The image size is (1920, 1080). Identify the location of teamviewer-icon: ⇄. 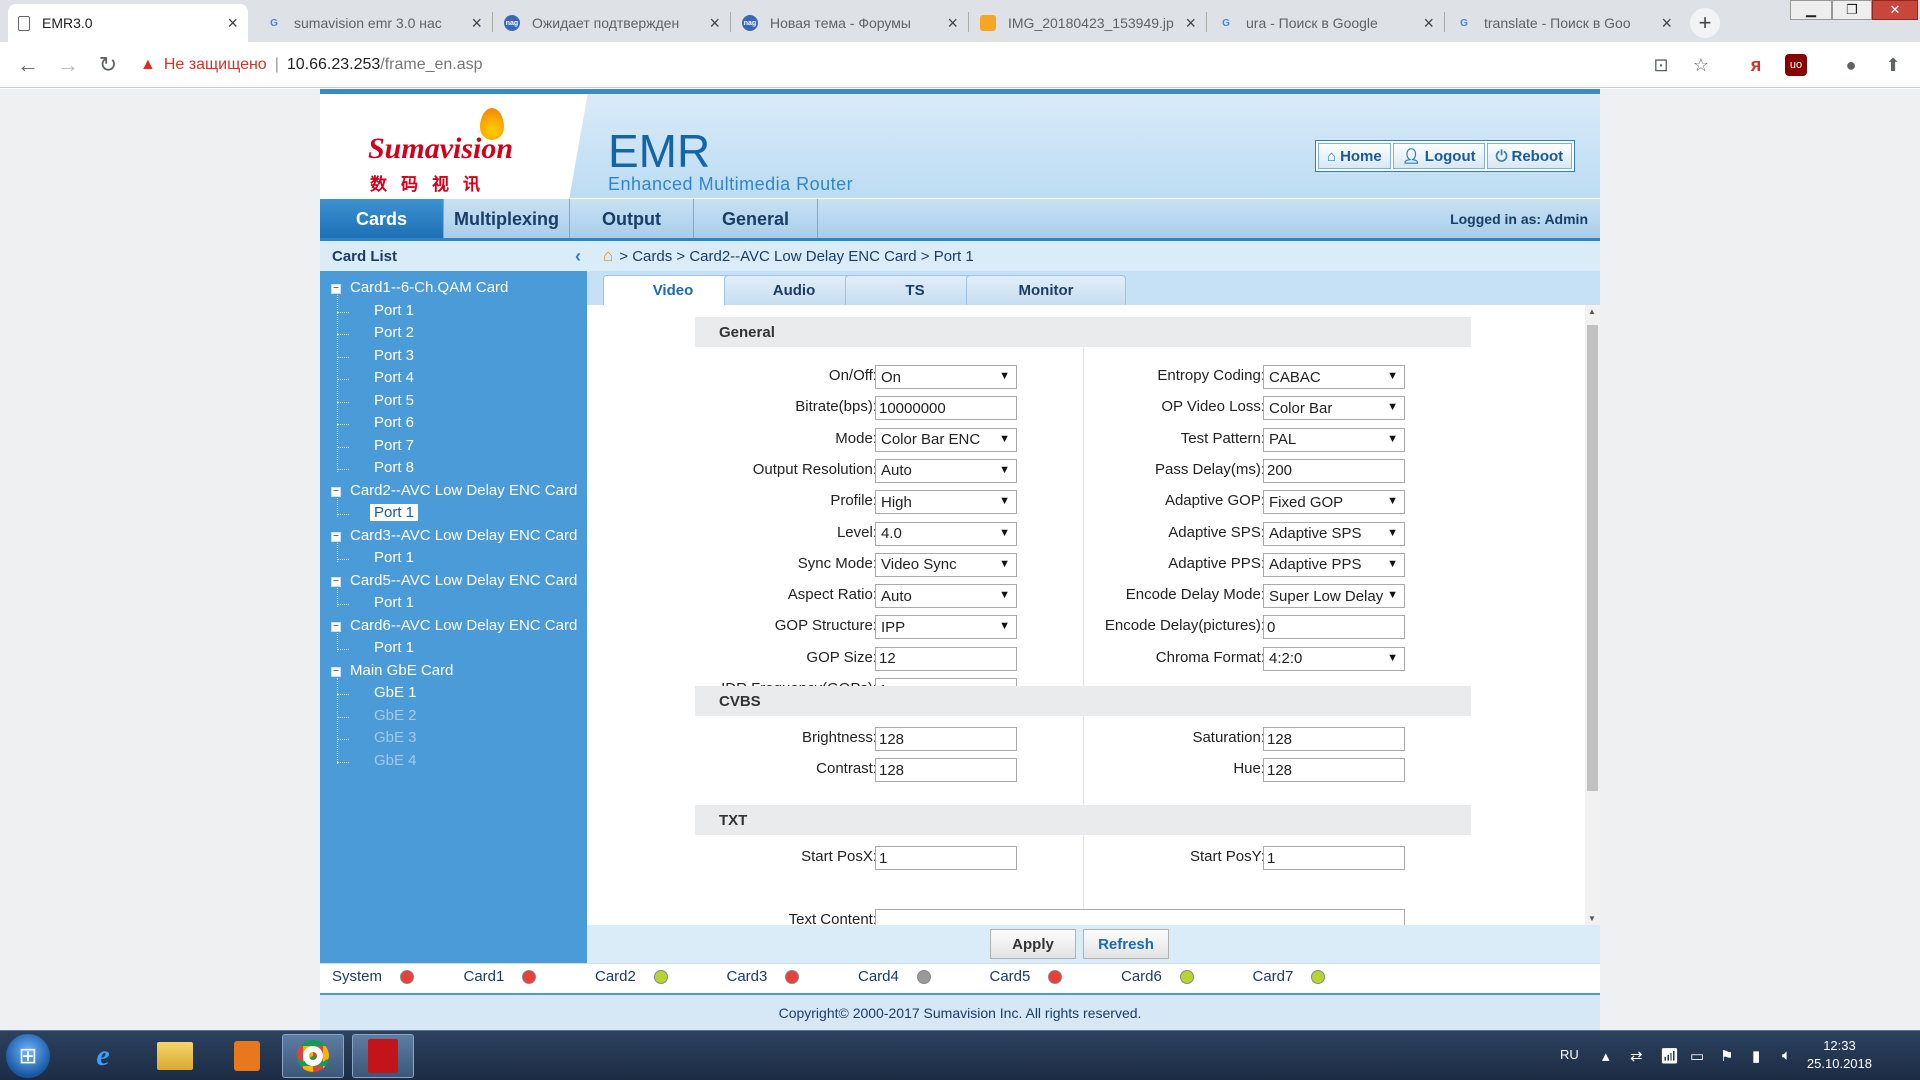
(1636, 1056).